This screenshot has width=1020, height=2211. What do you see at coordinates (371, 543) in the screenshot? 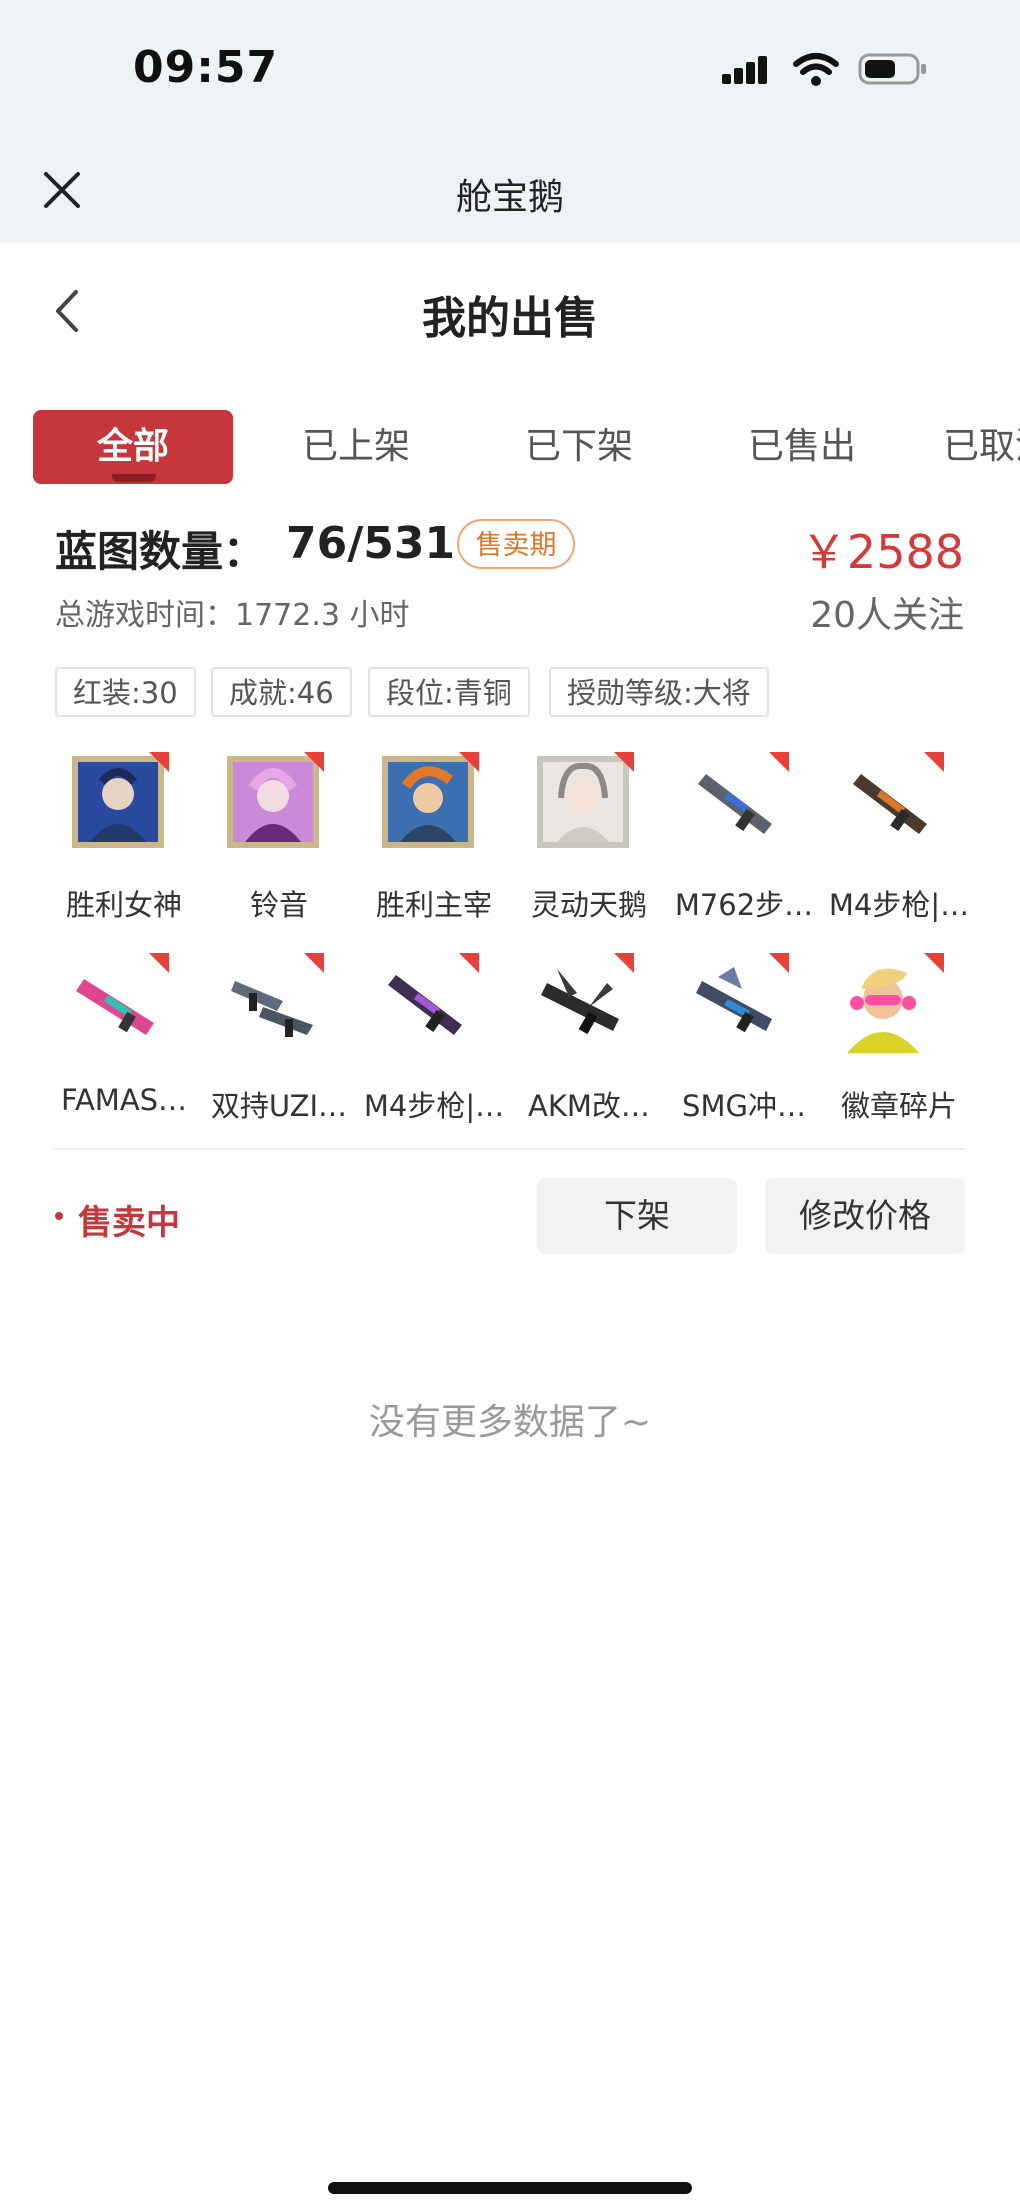
I see `blueprint-count: 76/531` at bounding box center [371, 543].